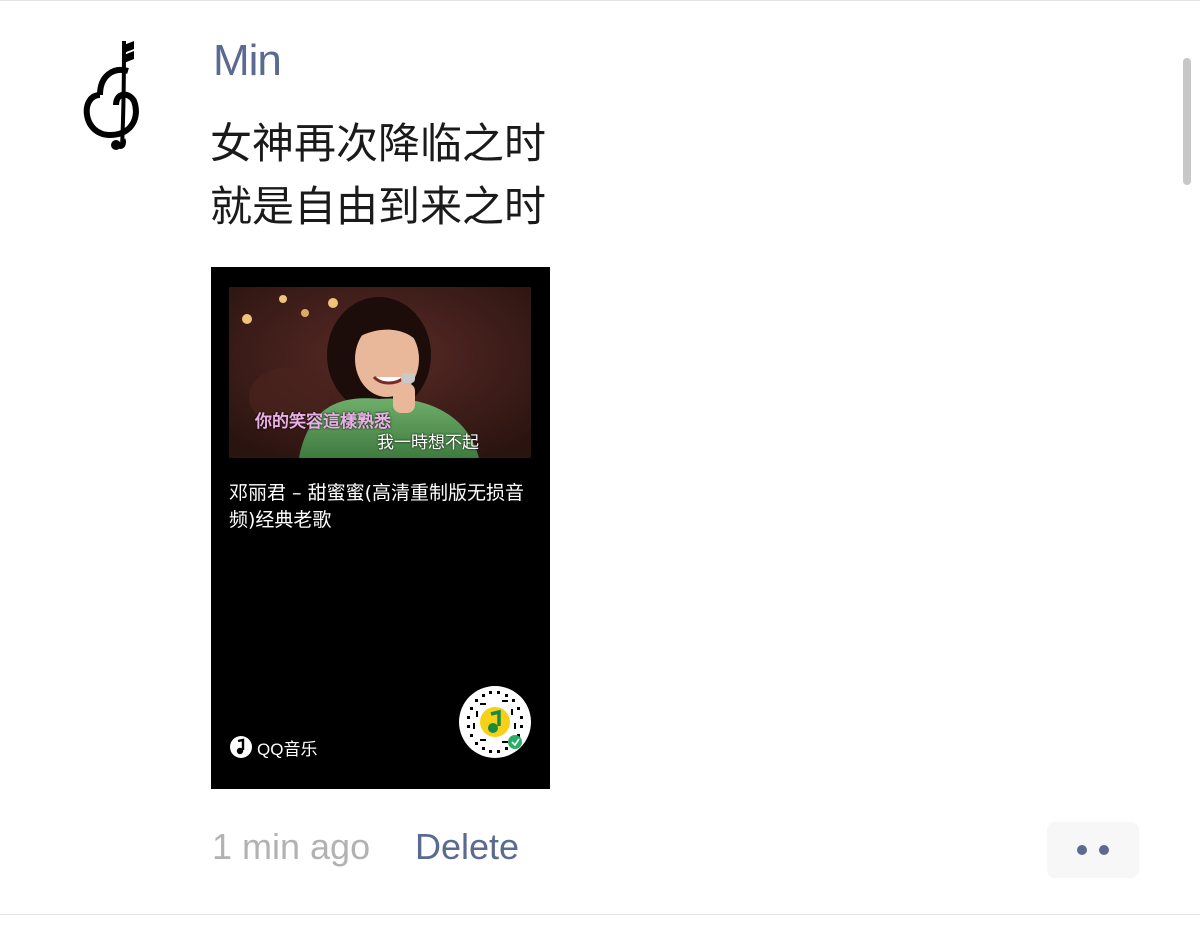 This screenshot has width=1200, height=929. Describe the element at coordinates (378, 206) in the screenshot. I see `post-text-line: 就是自由到来之时` at that location.